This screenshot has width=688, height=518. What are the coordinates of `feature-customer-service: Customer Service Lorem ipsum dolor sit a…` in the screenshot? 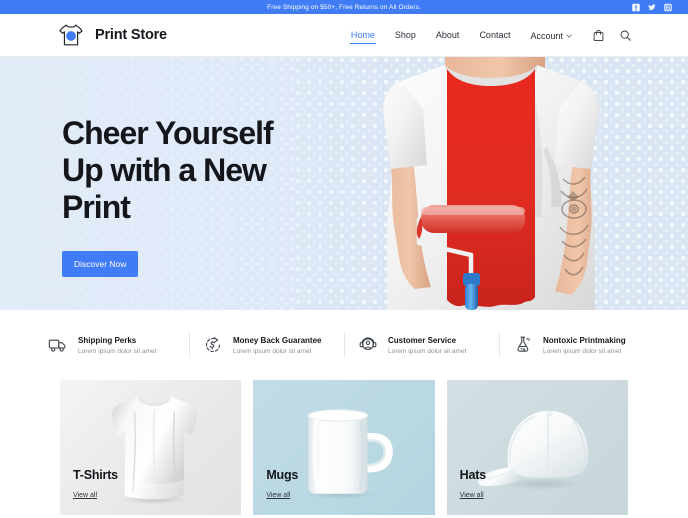 It's located at (421, 345).